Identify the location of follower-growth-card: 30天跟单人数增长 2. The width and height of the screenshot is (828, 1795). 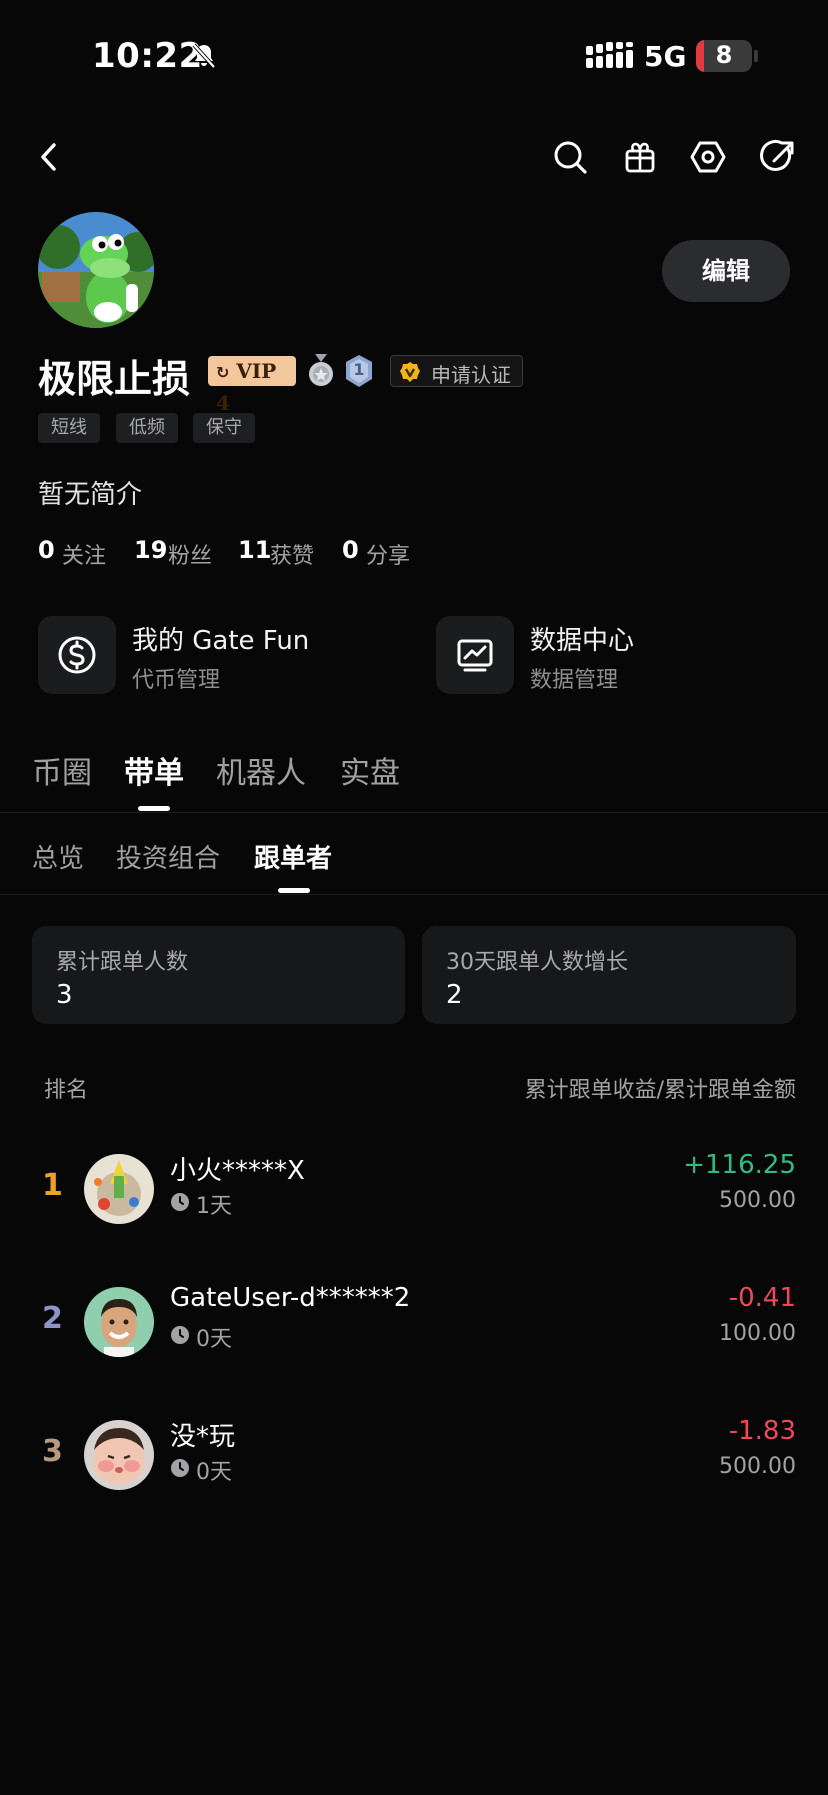
(609, 975).